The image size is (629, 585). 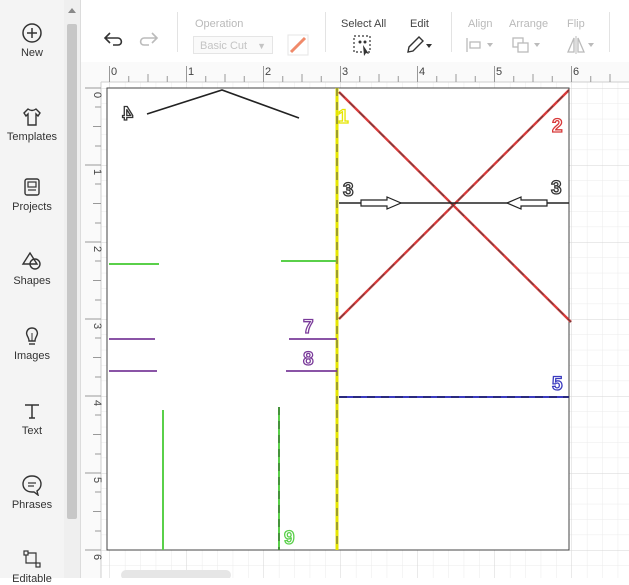 What do you see at coordinates (499, 72) in the screenshot?
I see `ruler-top-label: 5` at bounding box center [499, 72].